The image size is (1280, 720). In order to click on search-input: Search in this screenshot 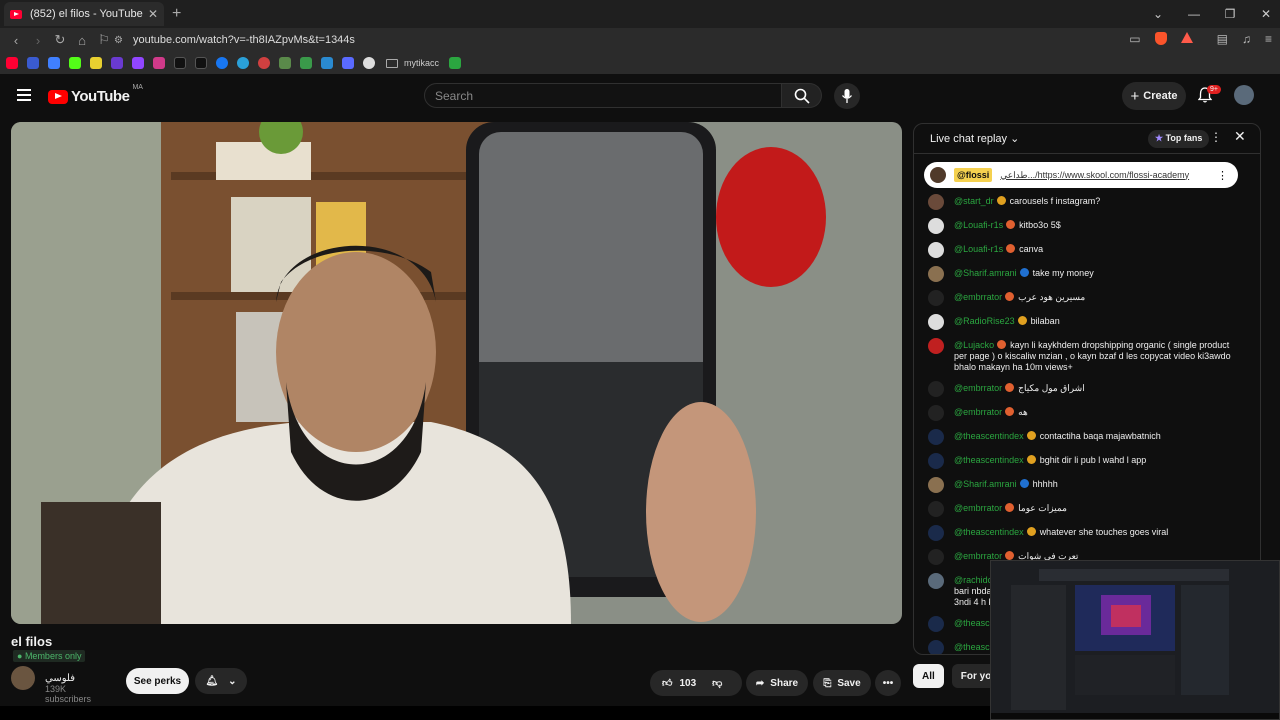, I will do `click(603, 95)`.